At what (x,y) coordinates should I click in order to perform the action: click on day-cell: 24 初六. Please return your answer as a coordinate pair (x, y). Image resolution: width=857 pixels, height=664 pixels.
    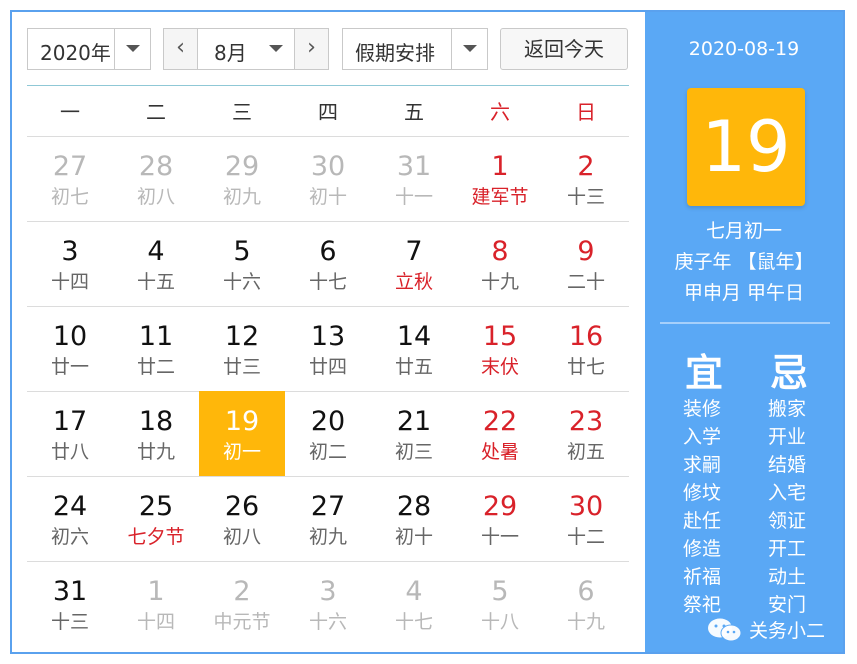
    Looking at the image, I should click on (70, 518).